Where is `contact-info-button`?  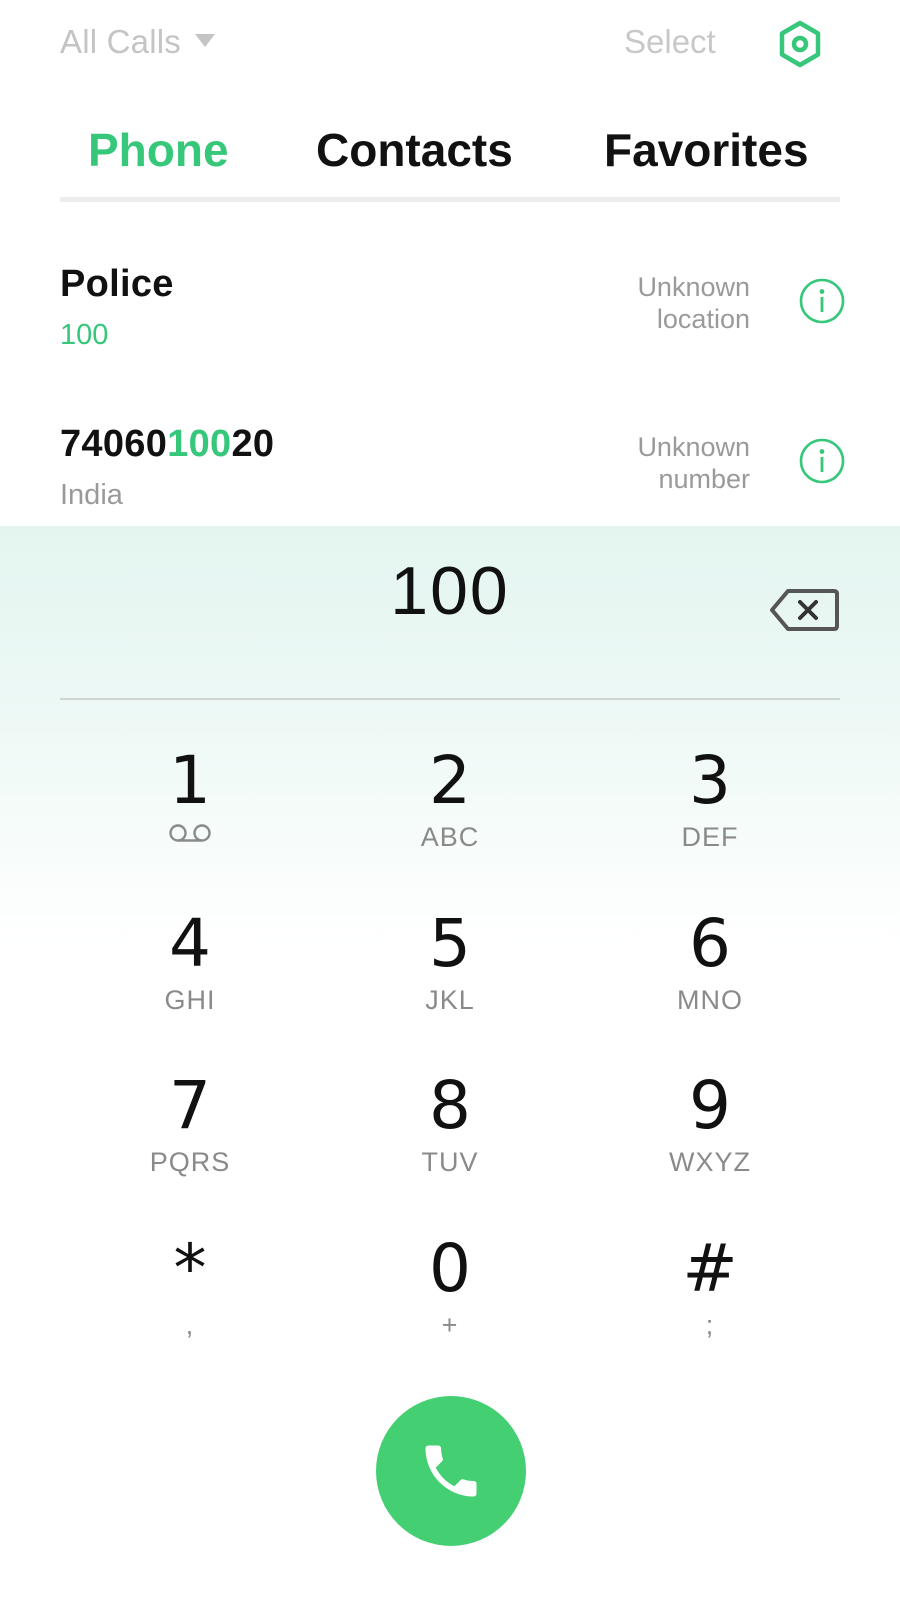 contact-info-button is located at coordinates (822, 301).